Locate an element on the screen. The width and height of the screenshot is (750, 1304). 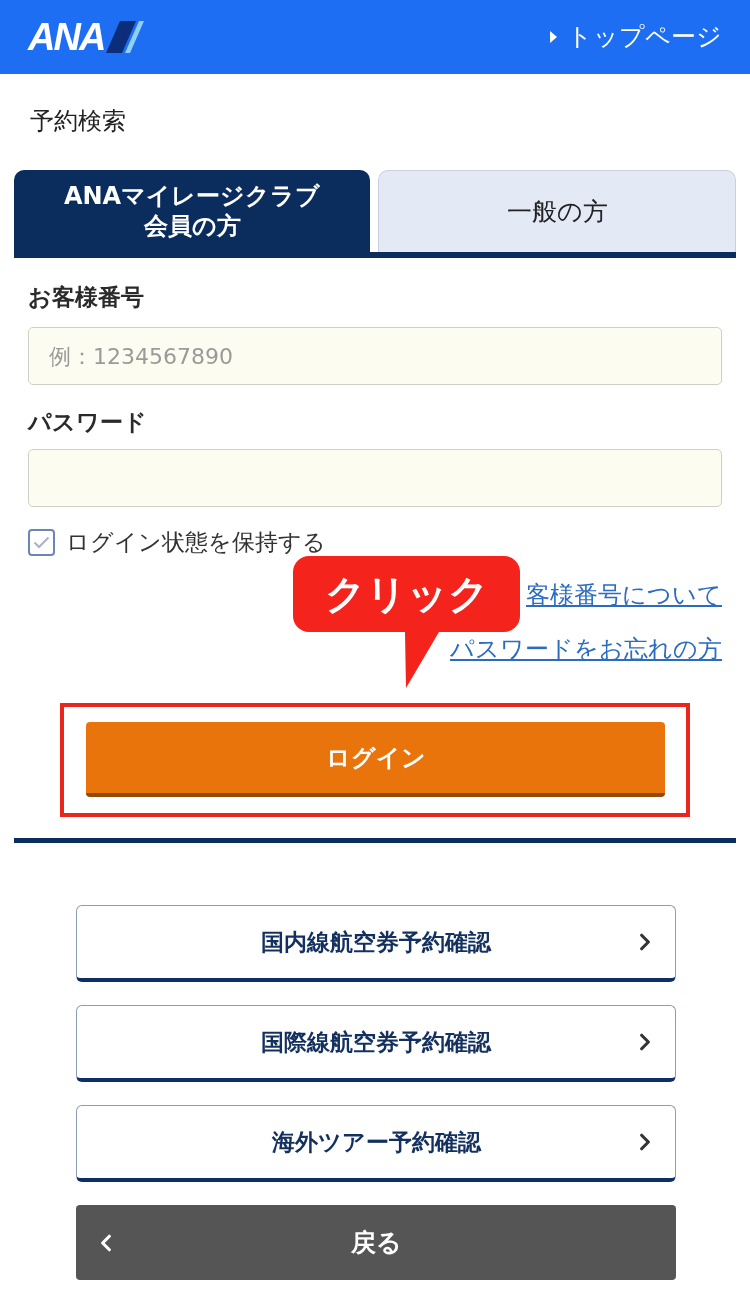
top-page-link: トップページ is located at coordinates (636, 37).